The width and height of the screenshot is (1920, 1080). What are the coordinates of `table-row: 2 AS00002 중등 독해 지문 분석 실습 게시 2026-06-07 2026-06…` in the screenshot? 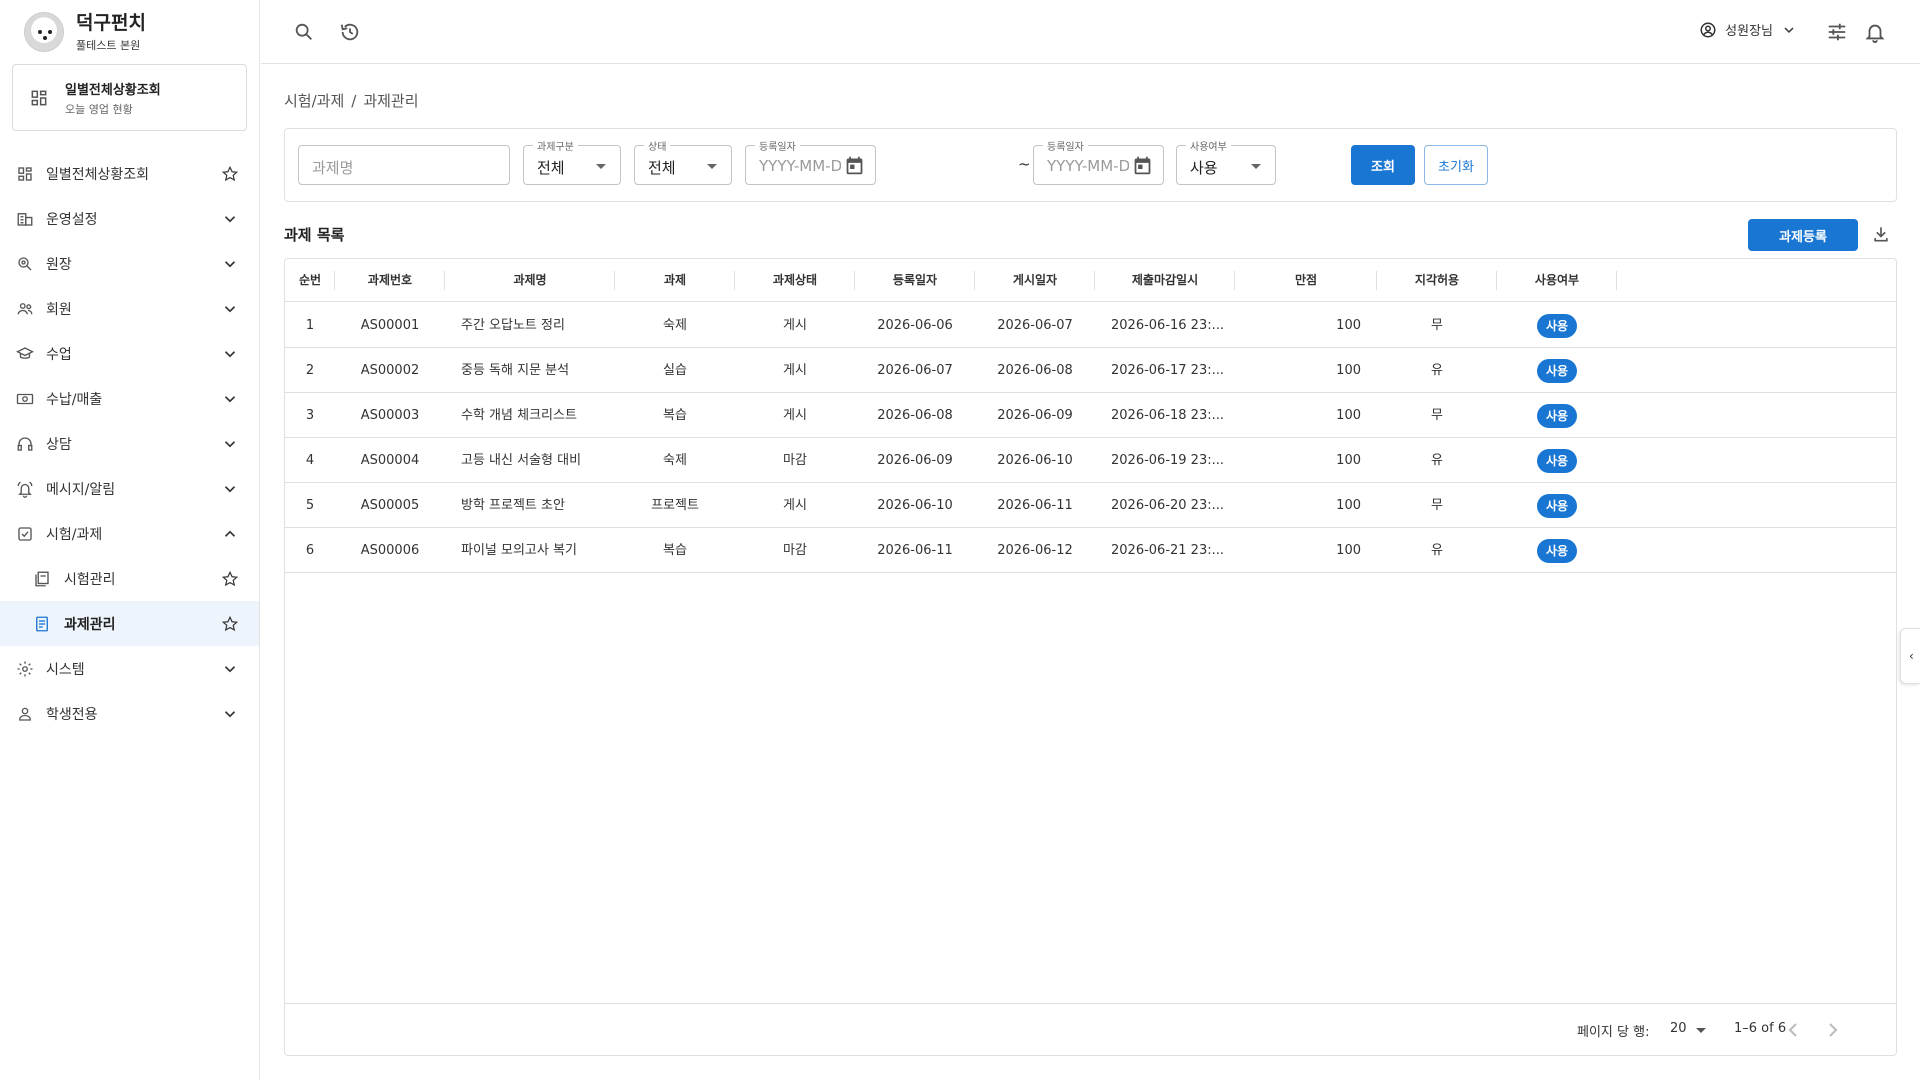 It's located at (1090, 370).